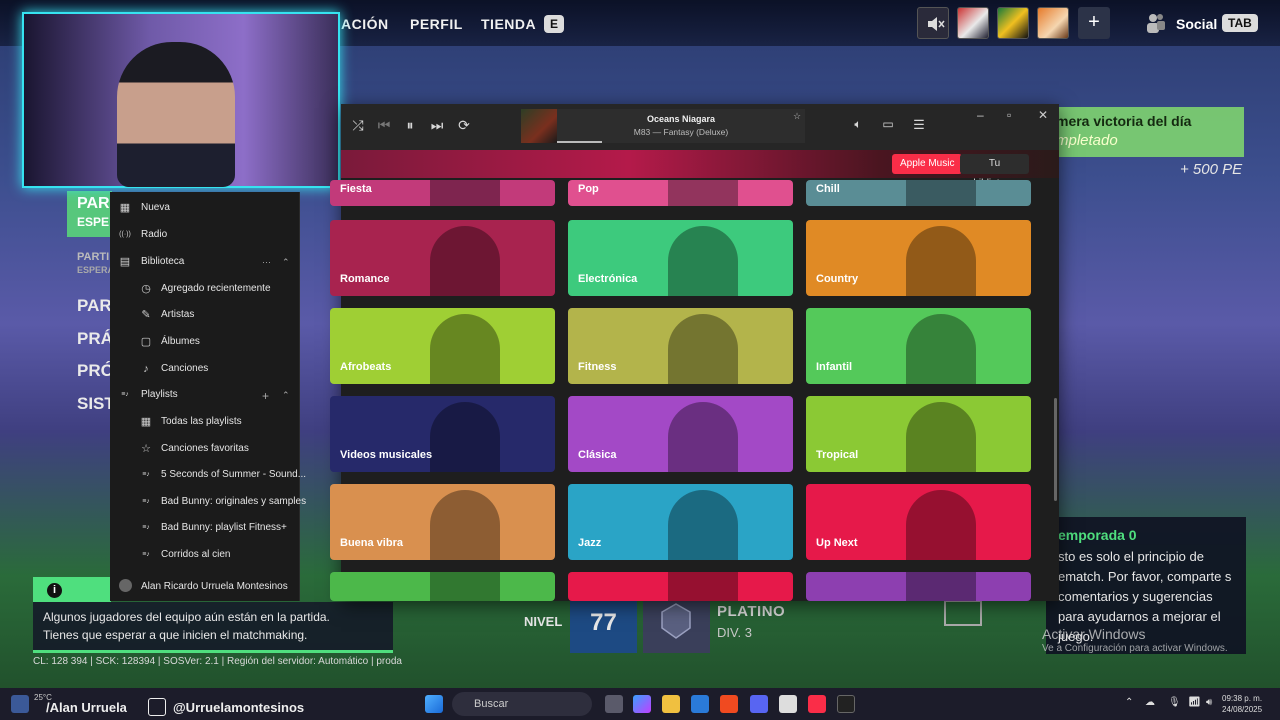 This screenshot has height=720, width=1280. I want to click on genre-tile: Fitness, so click(680, 346).